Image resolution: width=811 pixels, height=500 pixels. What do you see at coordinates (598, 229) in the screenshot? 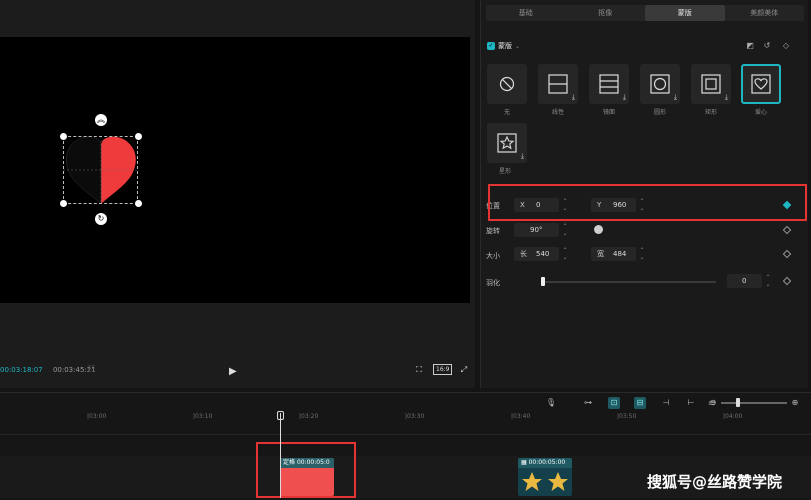
I see `rotate-dial` at bounding box center [598, 229].